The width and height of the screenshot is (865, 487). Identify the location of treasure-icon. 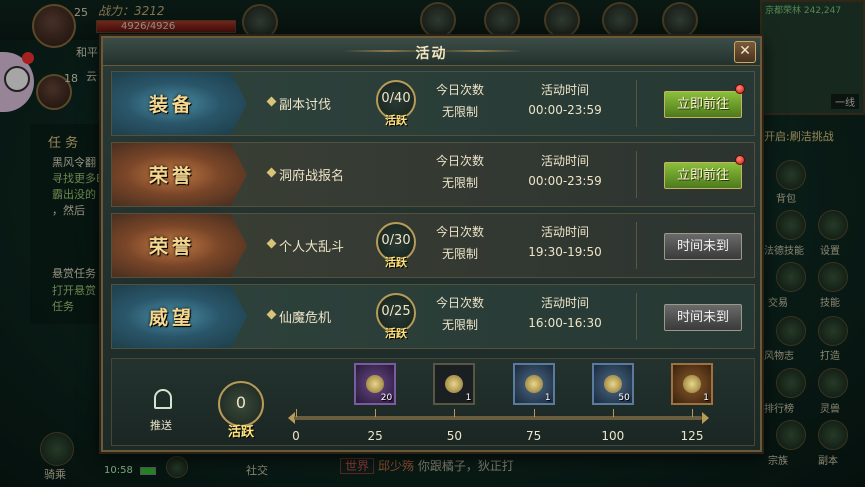
(692, 384).